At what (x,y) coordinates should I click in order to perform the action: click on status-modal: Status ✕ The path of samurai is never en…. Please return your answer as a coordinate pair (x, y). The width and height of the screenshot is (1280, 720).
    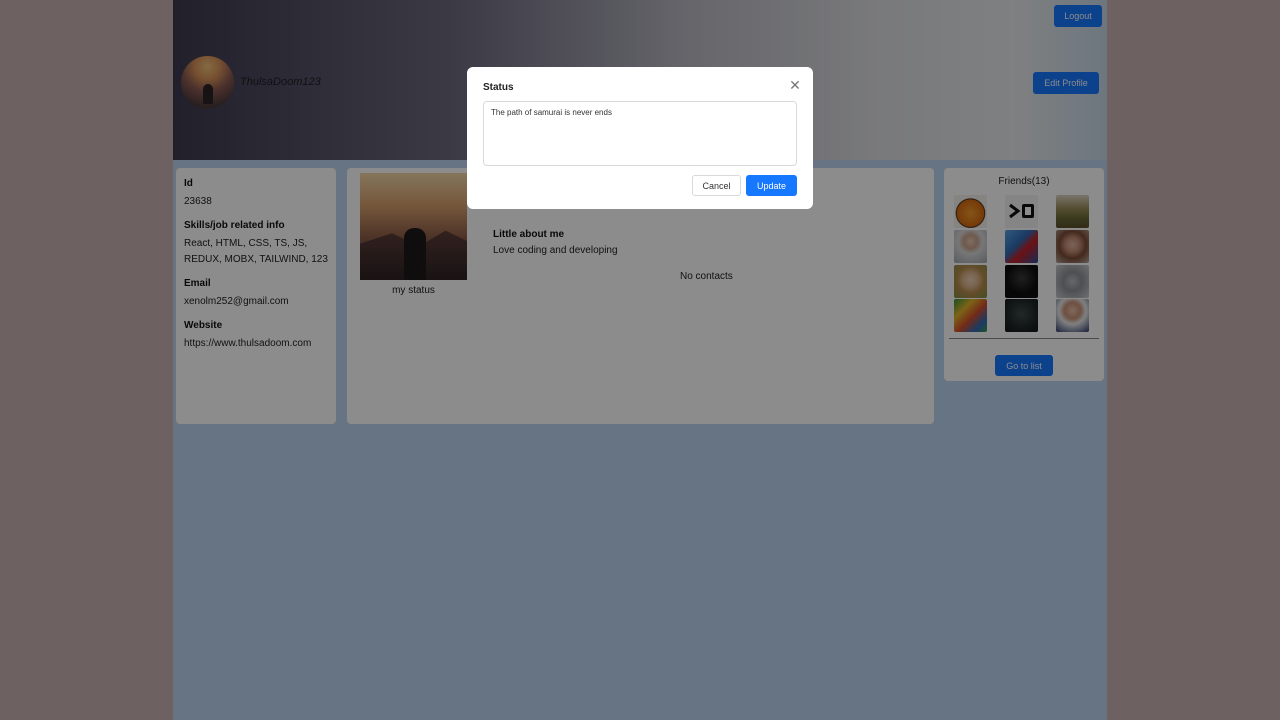
    Looking at the image, I should click on (640, 138).